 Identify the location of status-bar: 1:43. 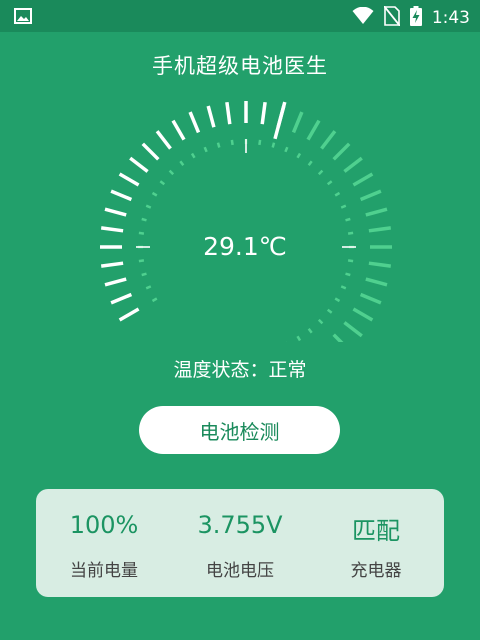
(240, 16).